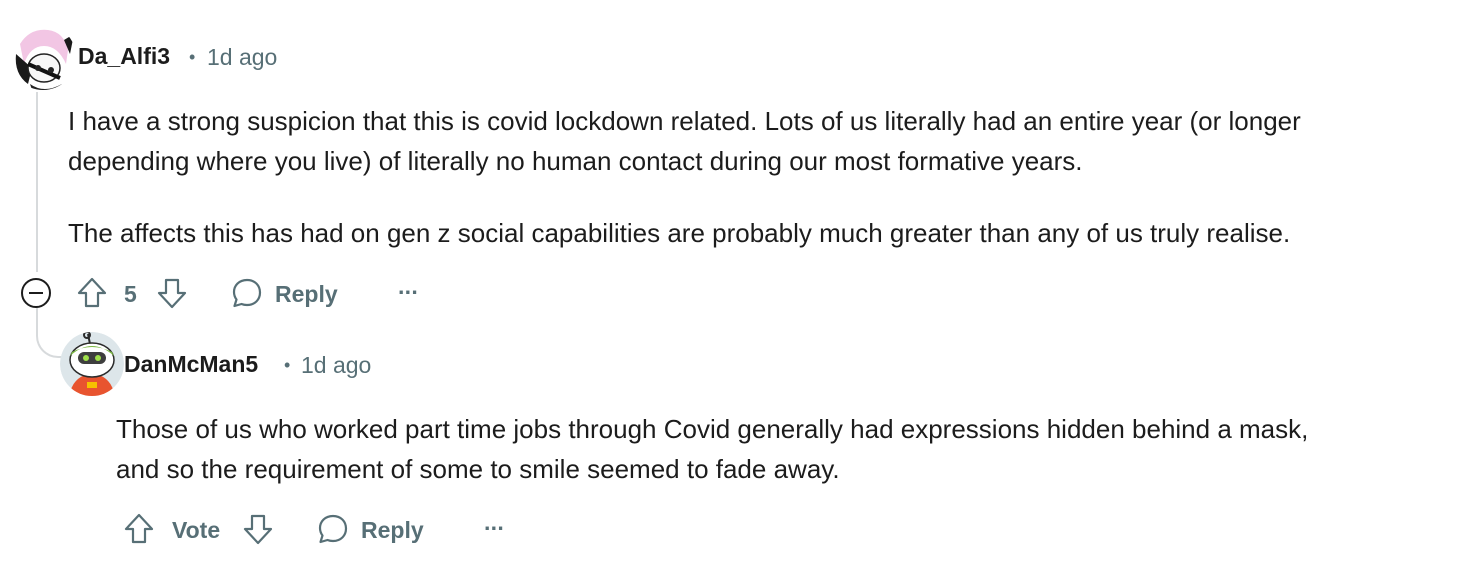 The image size is (1470, 578). I want to click on thread-line-main, so click(37, 182).